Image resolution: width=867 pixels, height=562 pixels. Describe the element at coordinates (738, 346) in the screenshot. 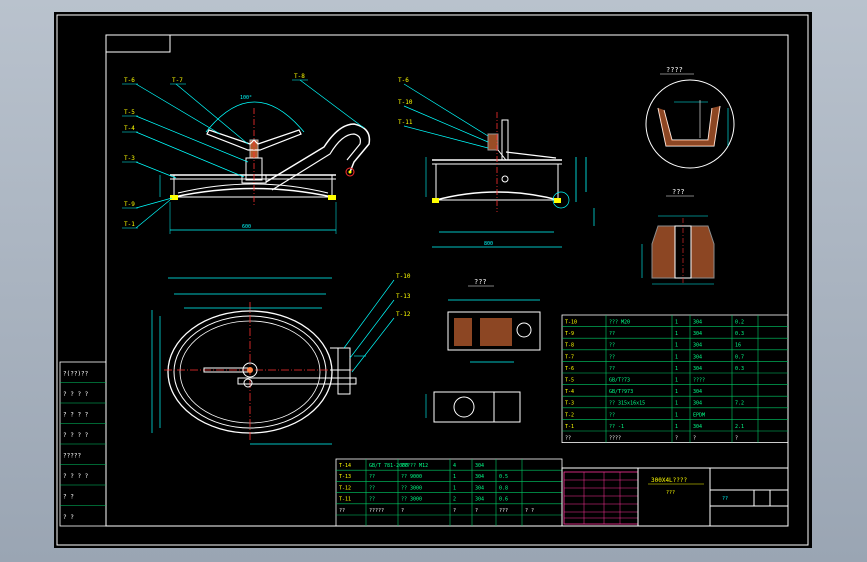

I see `right-table-cell: 16` at that location.